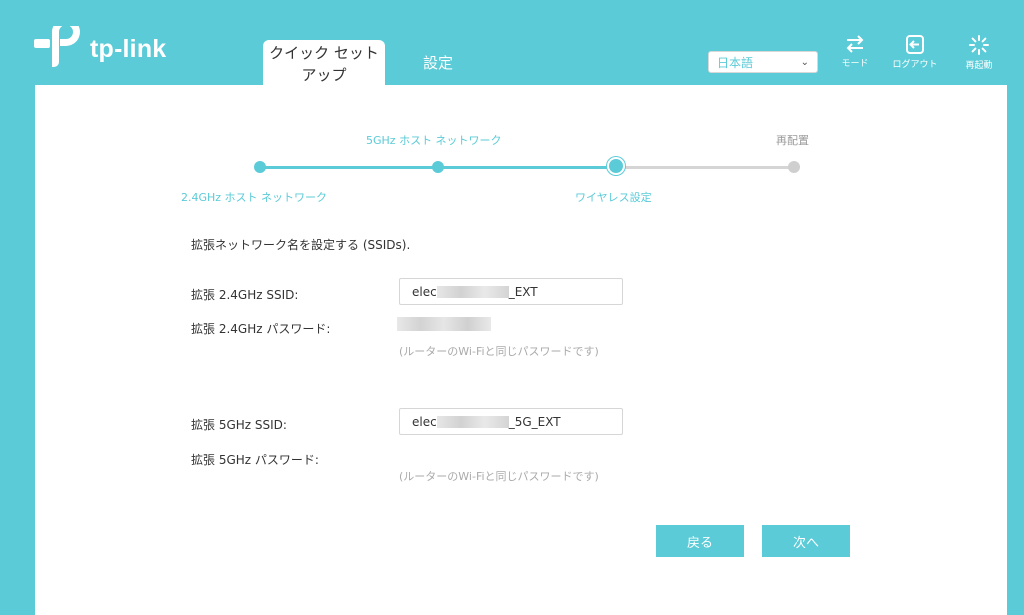 This screenshot has width=1024, height=615. Describe the element at coordinates (239, 425) in the screenshot. I see `ssid-5-label: 拡張 5GHz SSID:` at that location.